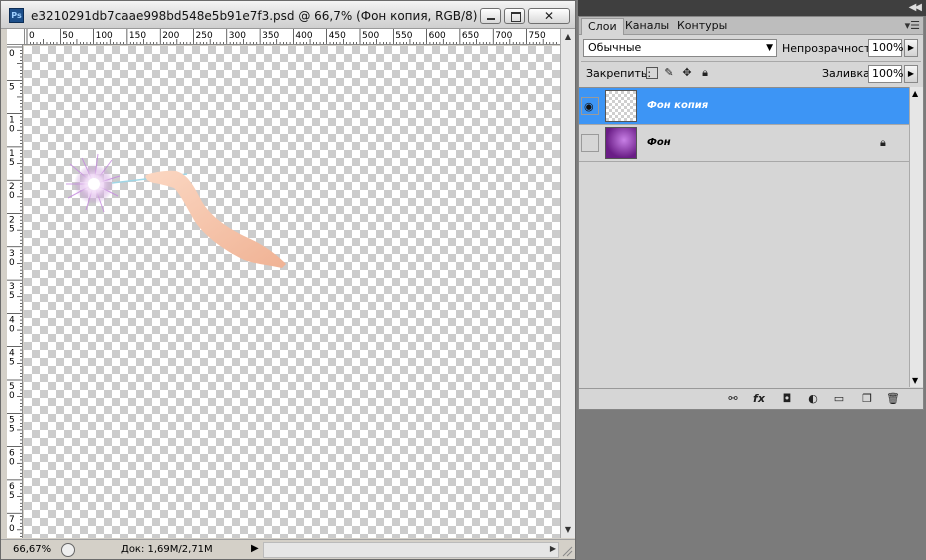 This screenshot has width=926, height=560. I want to click on minimize-button, so click(490, 16).